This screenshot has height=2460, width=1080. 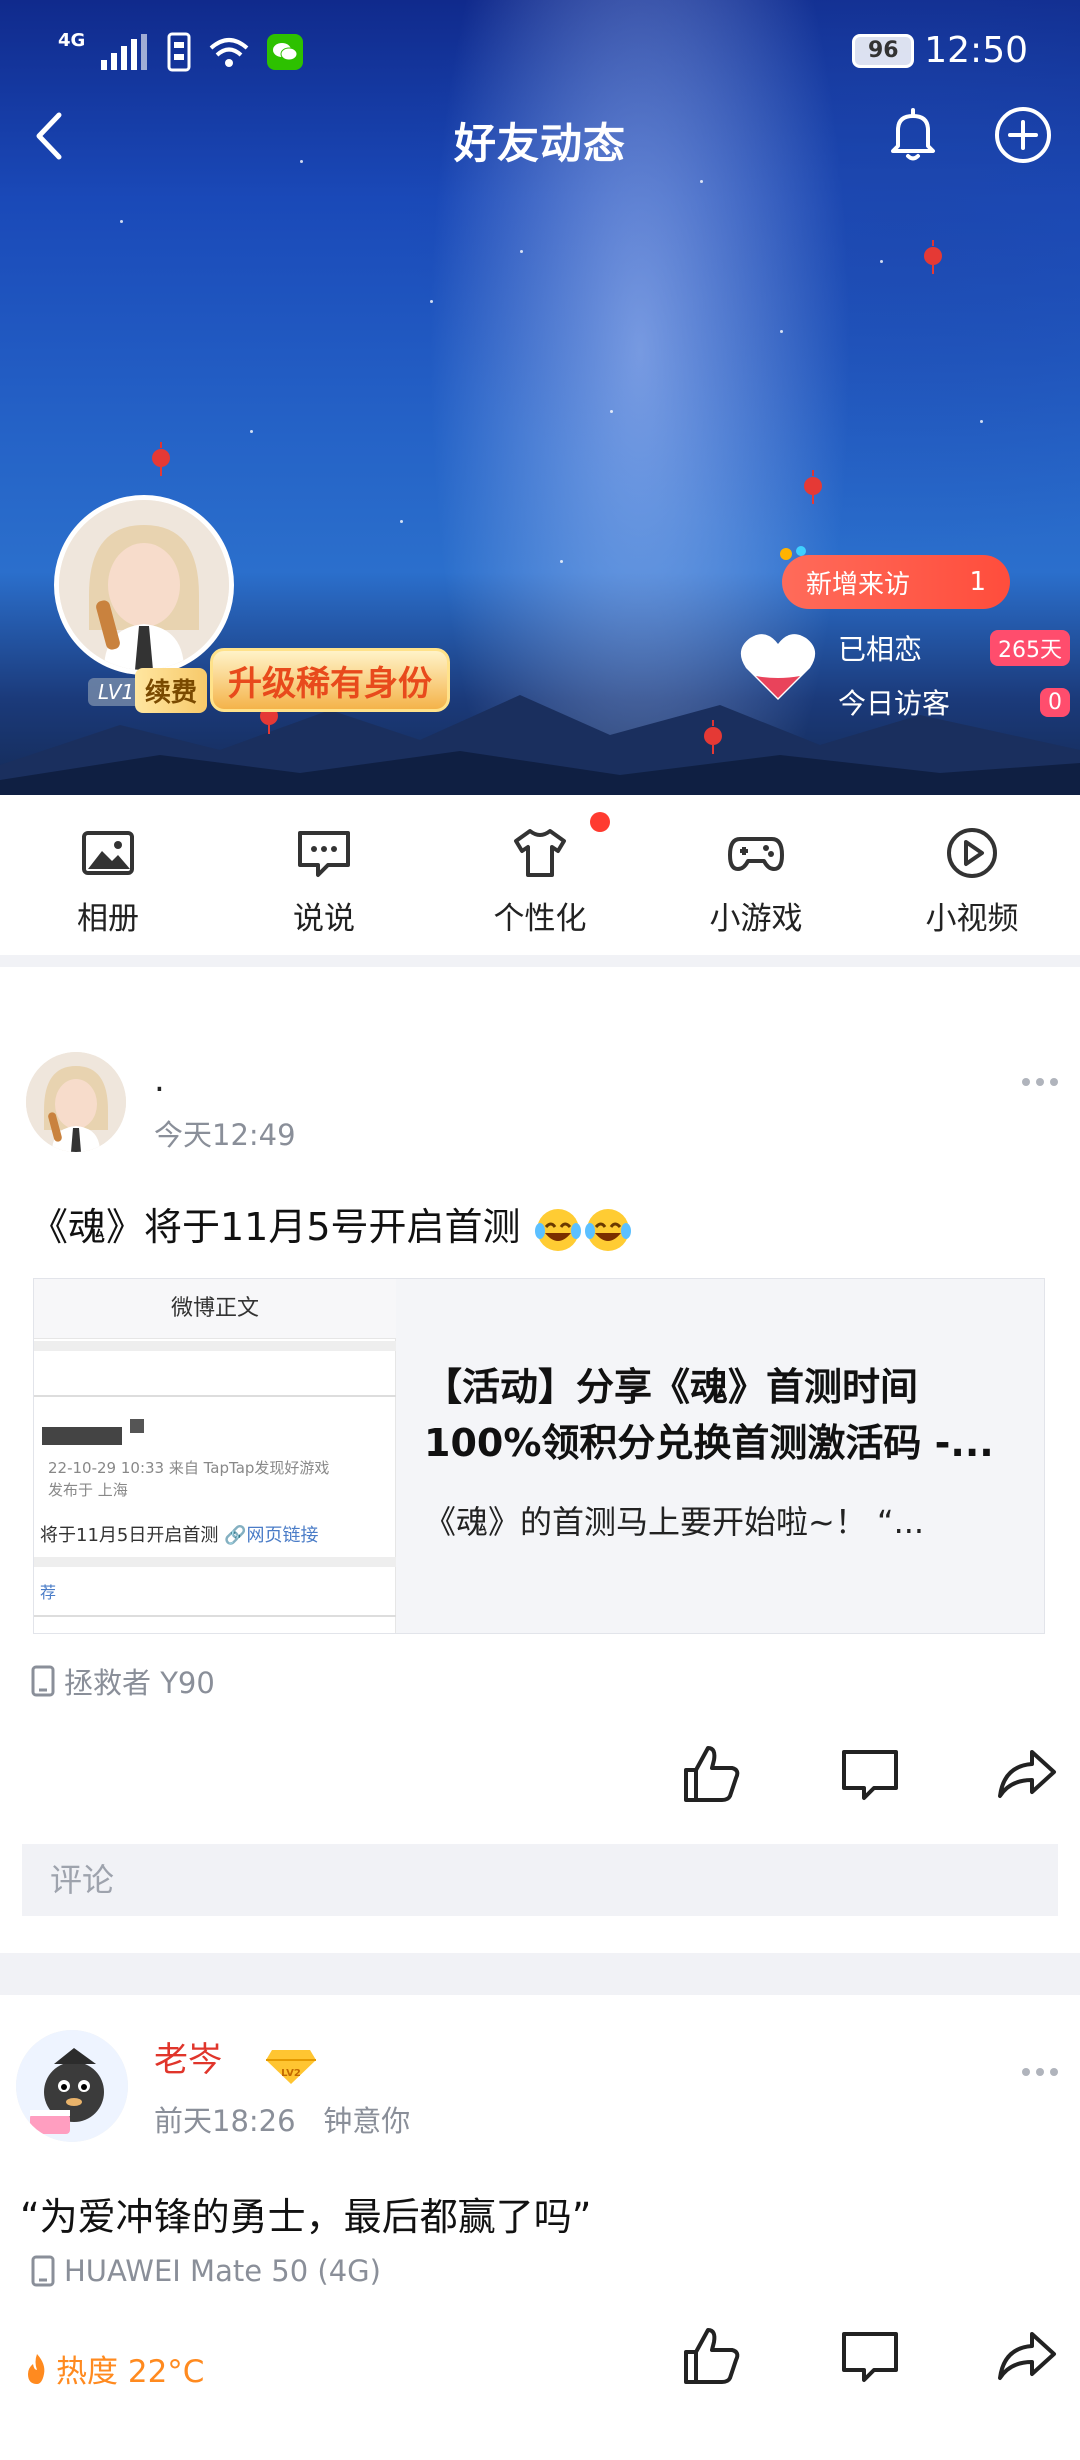 I want to click on upgrade-label: 升级稀有身份, so click(x=330, y=683).